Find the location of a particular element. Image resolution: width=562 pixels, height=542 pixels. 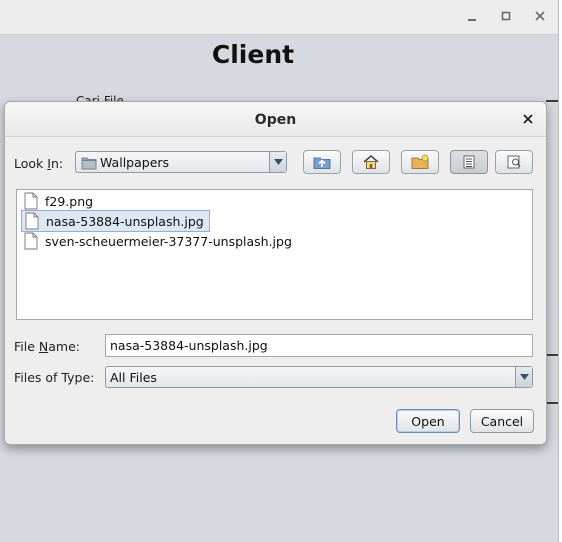

dialog-title: Open is located at coordinates (275, 120).